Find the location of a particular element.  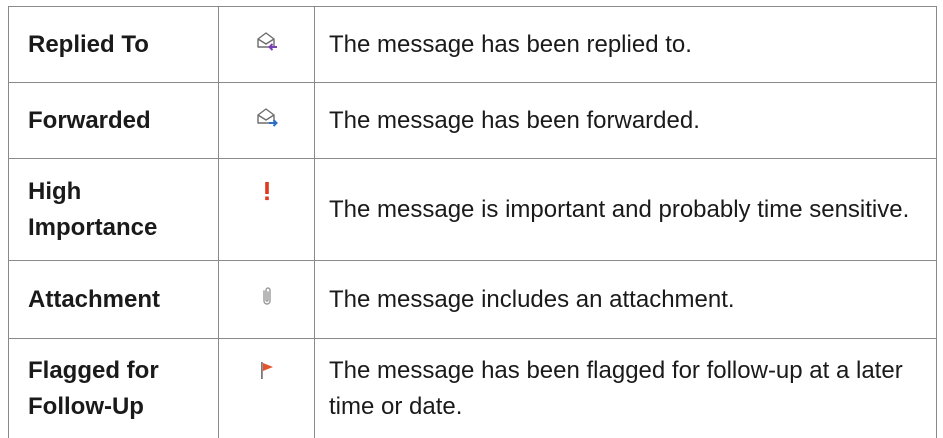

replied-envelope-icon is located at coordinates (267, 45).